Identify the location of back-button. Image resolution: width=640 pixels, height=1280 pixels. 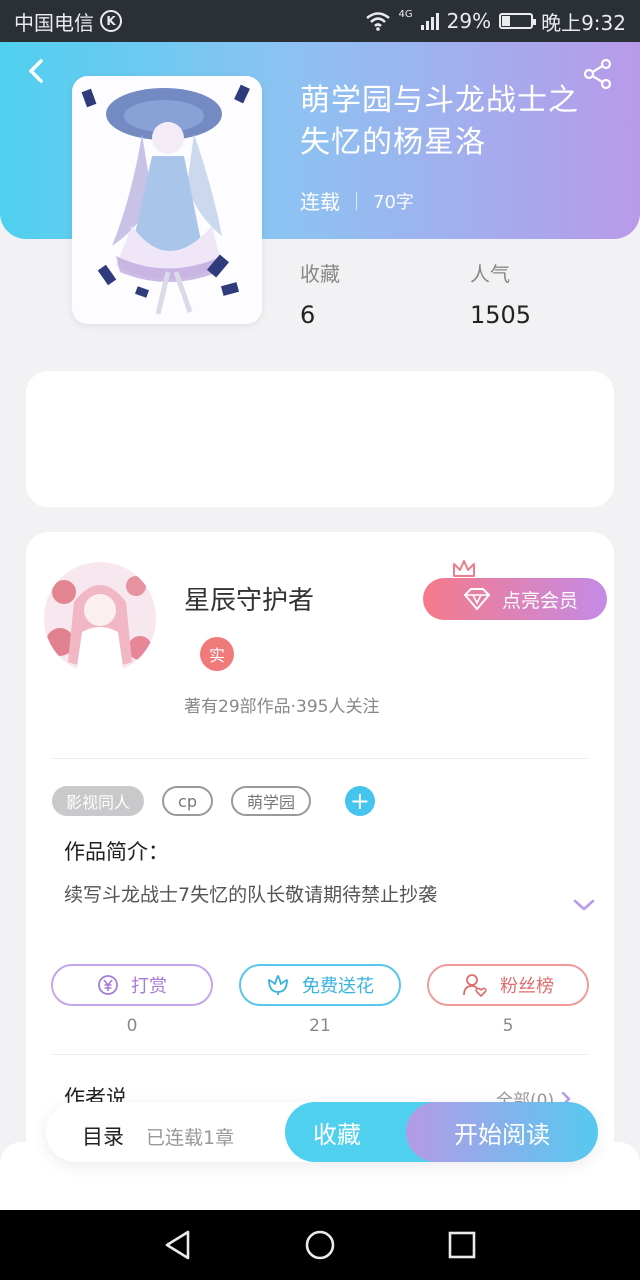
(37, 71).